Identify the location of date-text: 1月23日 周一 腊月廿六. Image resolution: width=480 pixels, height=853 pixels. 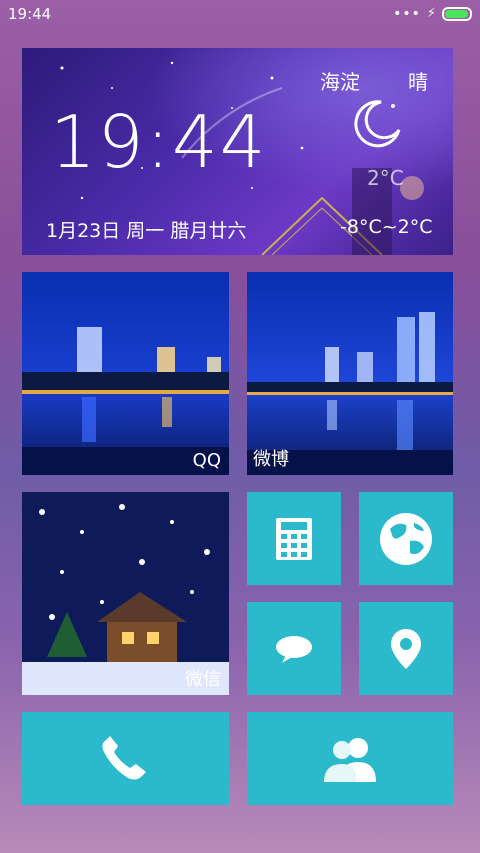
(146, 231).